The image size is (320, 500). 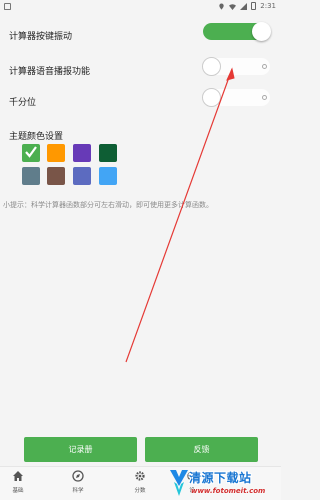 I want to click on check-icon, so click(x=31, y=152).